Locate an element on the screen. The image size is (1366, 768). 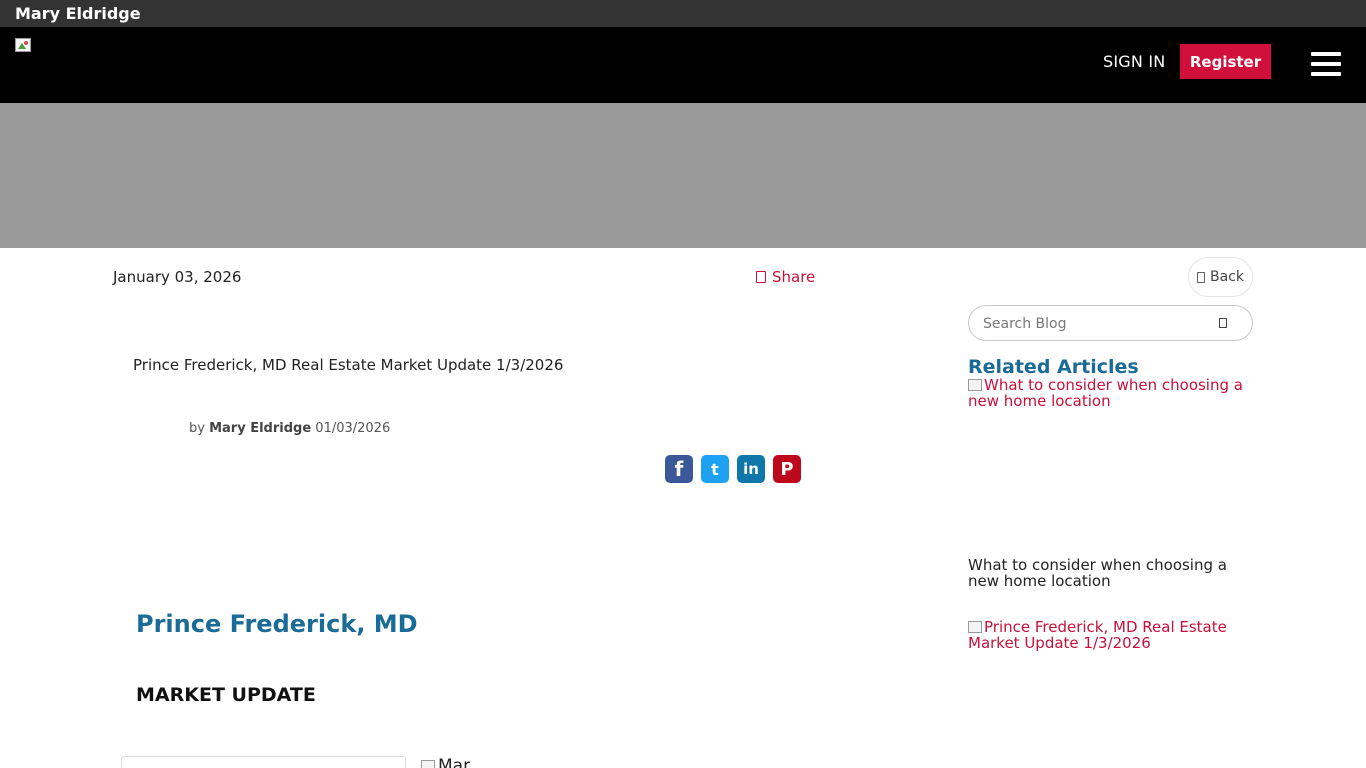
register-button: Register is located at coordinates (1225, 61).